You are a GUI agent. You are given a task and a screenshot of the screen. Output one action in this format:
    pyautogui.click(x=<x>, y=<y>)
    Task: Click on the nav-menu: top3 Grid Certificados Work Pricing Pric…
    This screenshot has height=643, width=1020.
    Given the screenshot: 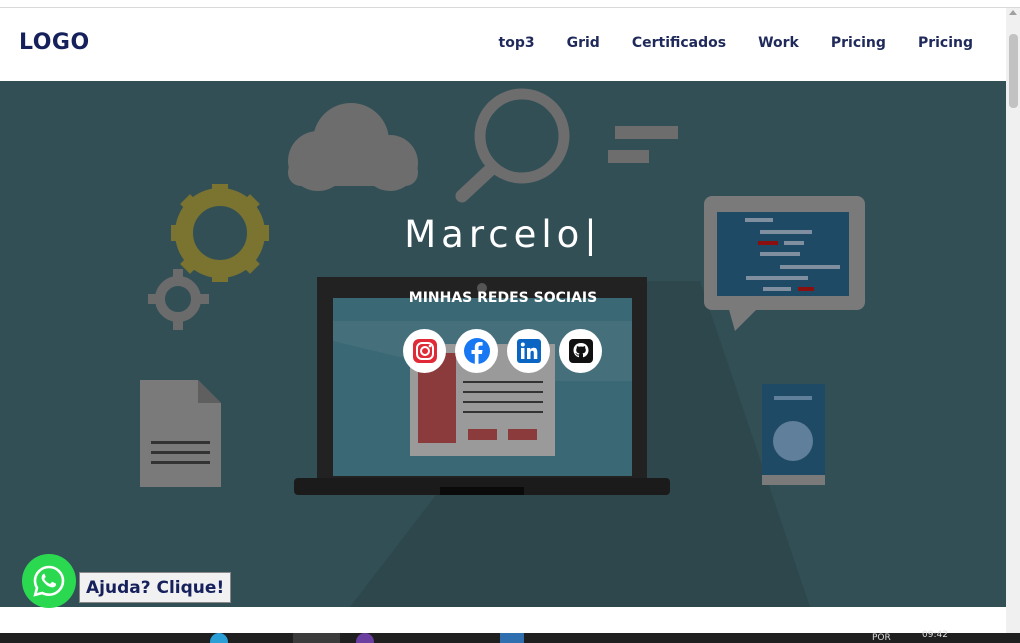 What is the action you would take?
    pyautogui.click(x=720, y=43)
    